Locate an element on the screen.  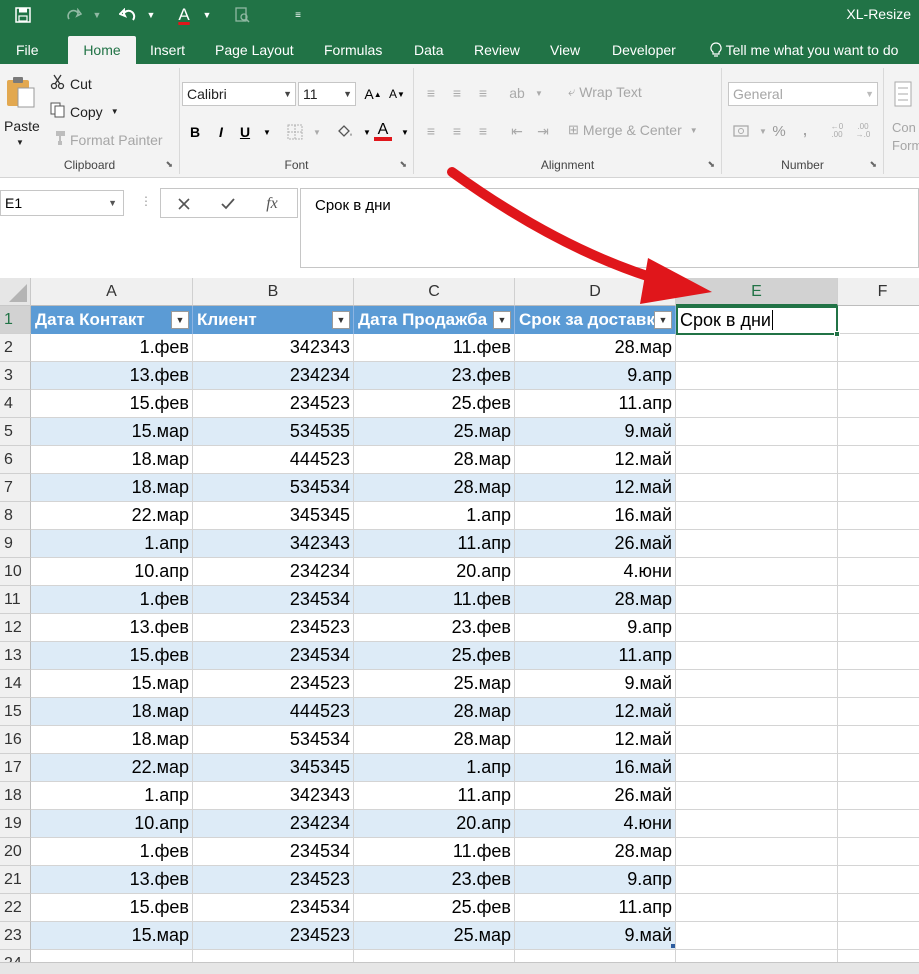
table-cell: 534535 is located at coordinates (273, 432).